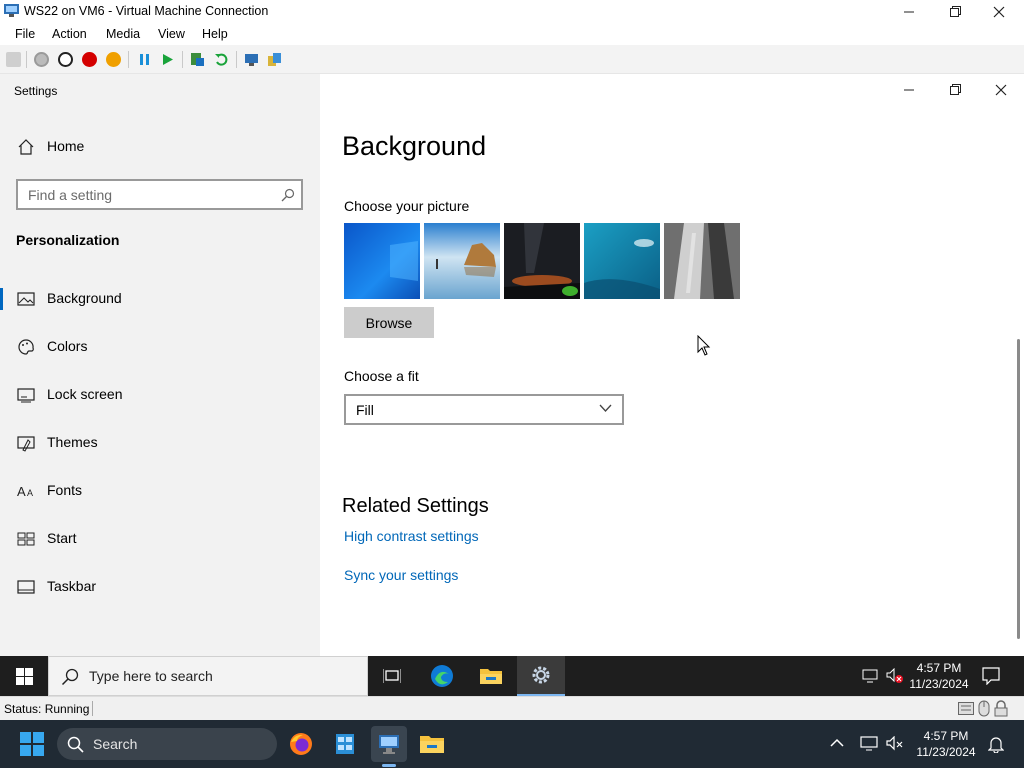  What do you see at coordinates (939, 676) in the screenshot?
I see `guest-clock: 4:57 PM 11/23/2024` at bounding box center [939, 676].